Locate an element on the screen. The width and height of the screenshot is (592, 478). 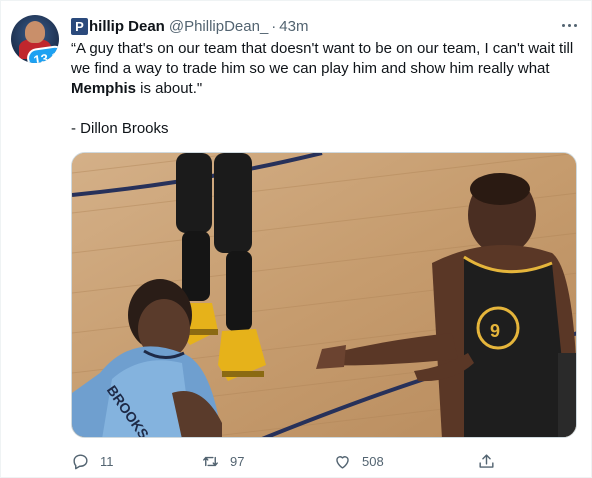
share-button is located at coordinates (491, 461).